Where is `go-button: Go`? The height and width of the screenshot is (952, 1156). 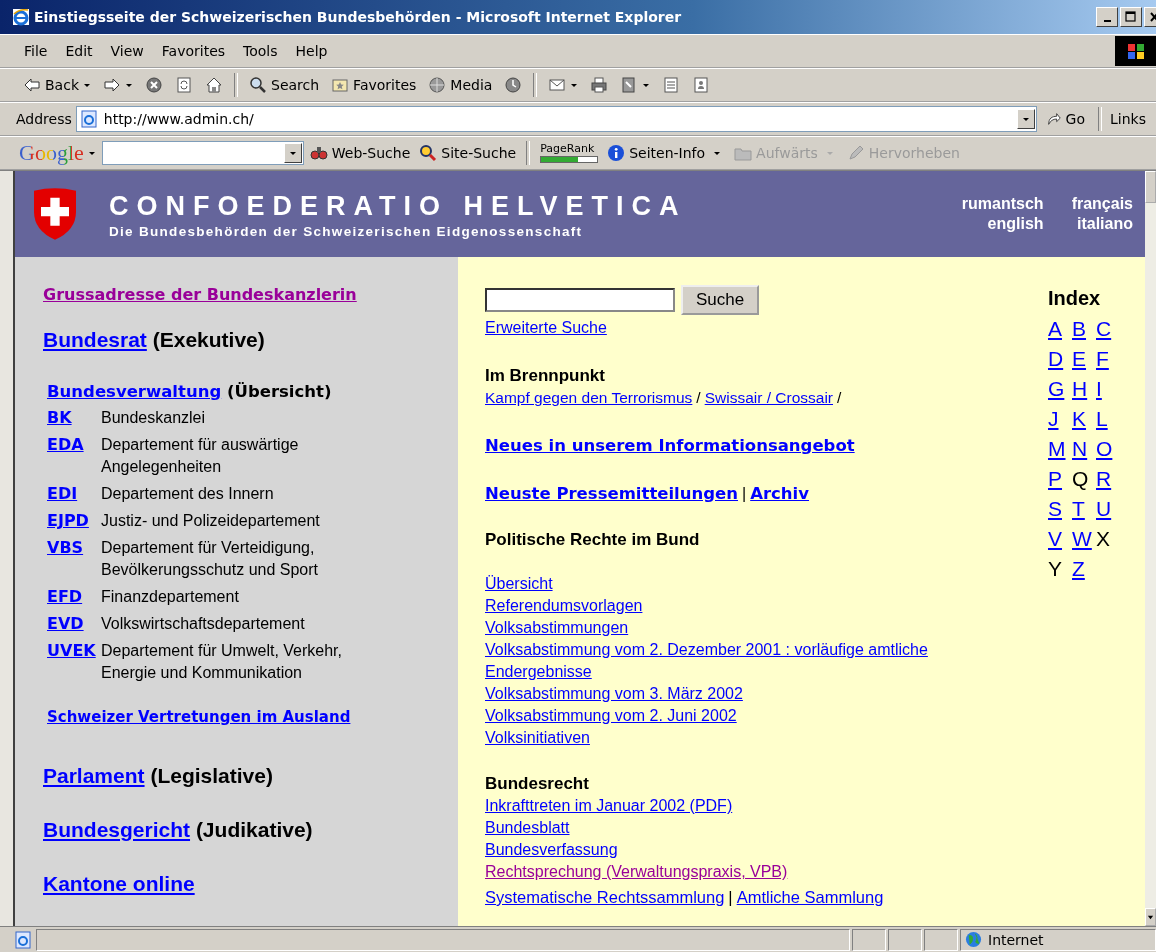 go-button: Go is located at coordinates (1065, 119).